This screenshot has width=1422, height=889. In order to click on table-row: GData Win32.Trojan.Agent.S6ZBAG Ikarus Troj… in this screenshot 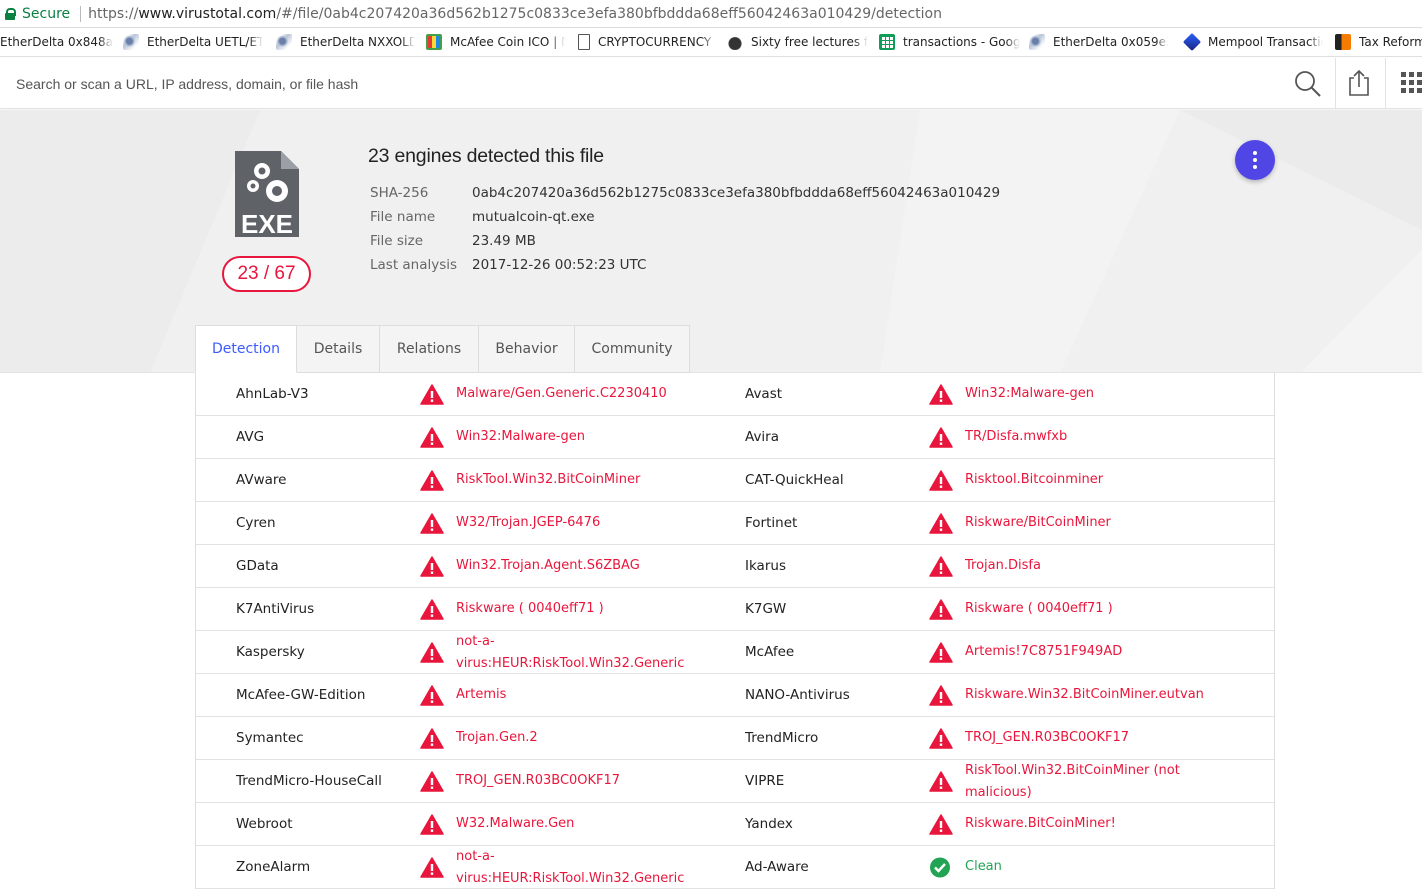, I will do `click(735, 566)`.